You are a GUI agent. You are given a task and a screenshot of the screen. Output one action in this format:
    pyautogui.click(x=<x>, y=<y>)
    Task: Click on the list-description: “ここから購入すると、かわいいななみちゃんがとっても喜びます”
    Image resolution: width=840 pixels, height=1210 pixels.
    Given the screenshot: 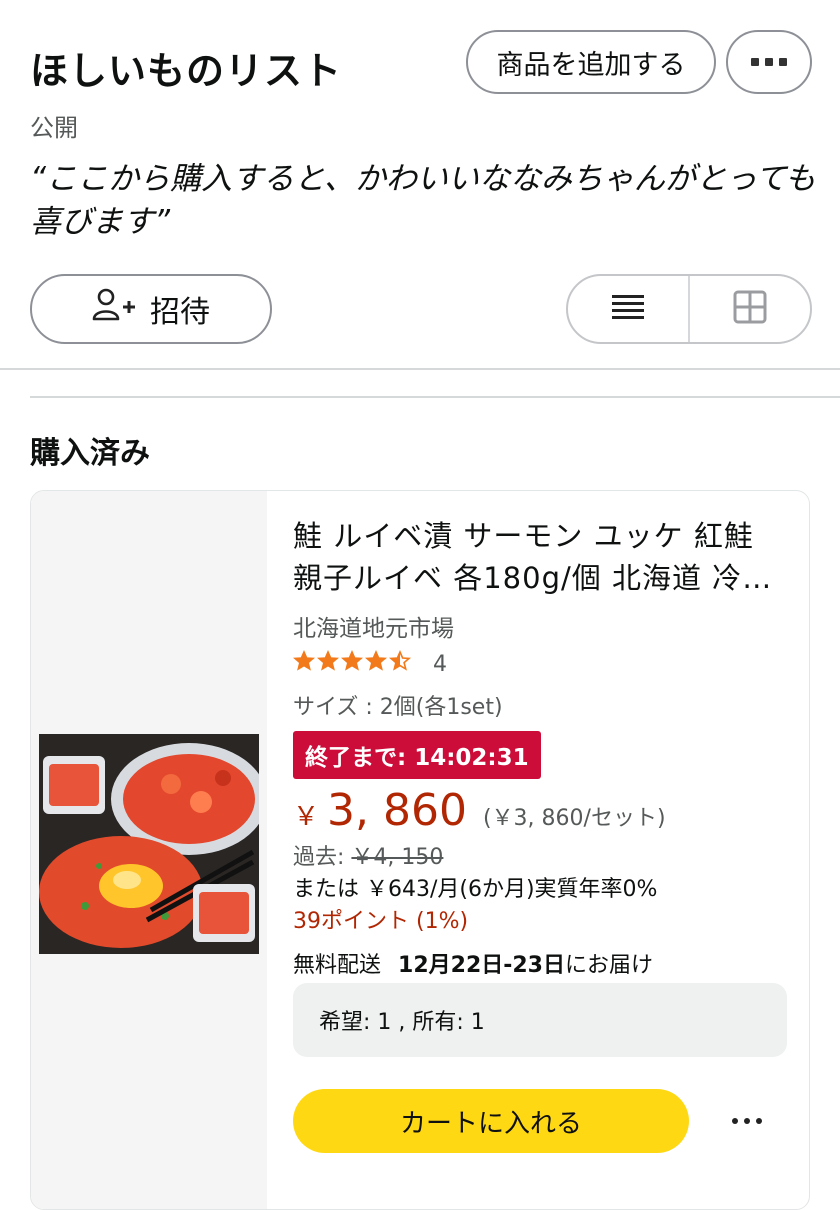 What is the action you would take?
    pyautogui.click(x=423, y=200)
    